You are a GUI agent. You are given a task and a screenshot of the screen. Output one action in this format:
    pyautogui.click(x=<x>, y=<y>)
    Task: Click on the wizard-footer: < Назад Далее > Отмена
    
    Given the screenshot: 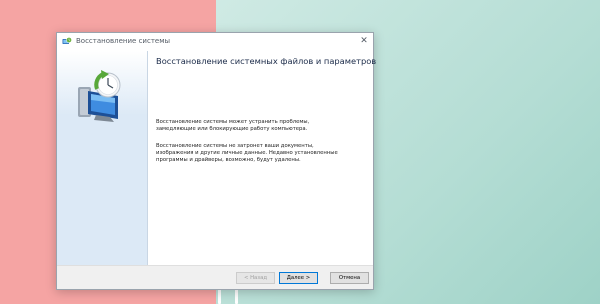 What is the action you would take?
    pyautogui.click(x=215, y=277)
    